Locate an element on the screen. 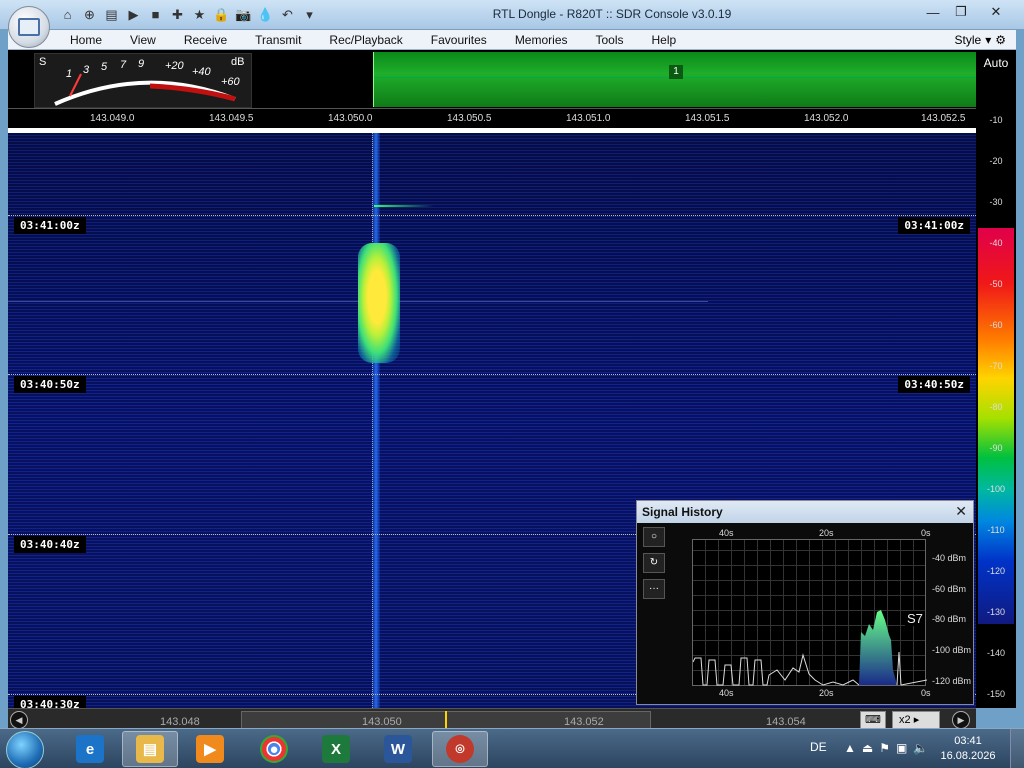 The image size is (1024, 768). menu-view: View is located at coordinates (143, 39).